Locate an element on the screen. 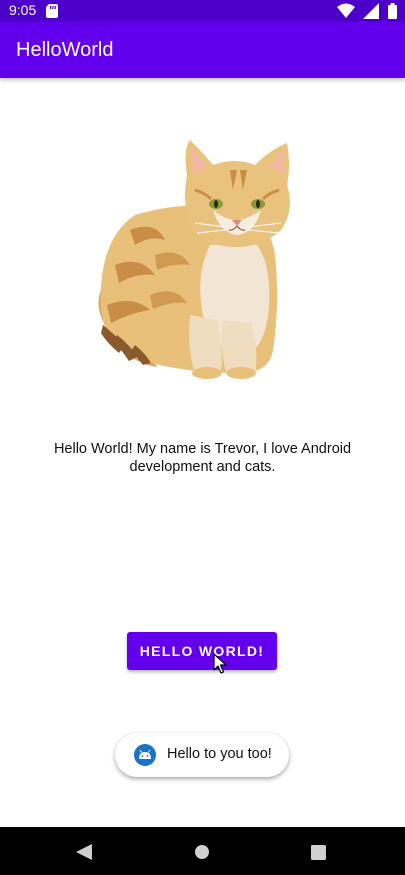 The image size is (405, 875). hello-world-button: HELLO WORLD! is located at coordinates (202, 651).